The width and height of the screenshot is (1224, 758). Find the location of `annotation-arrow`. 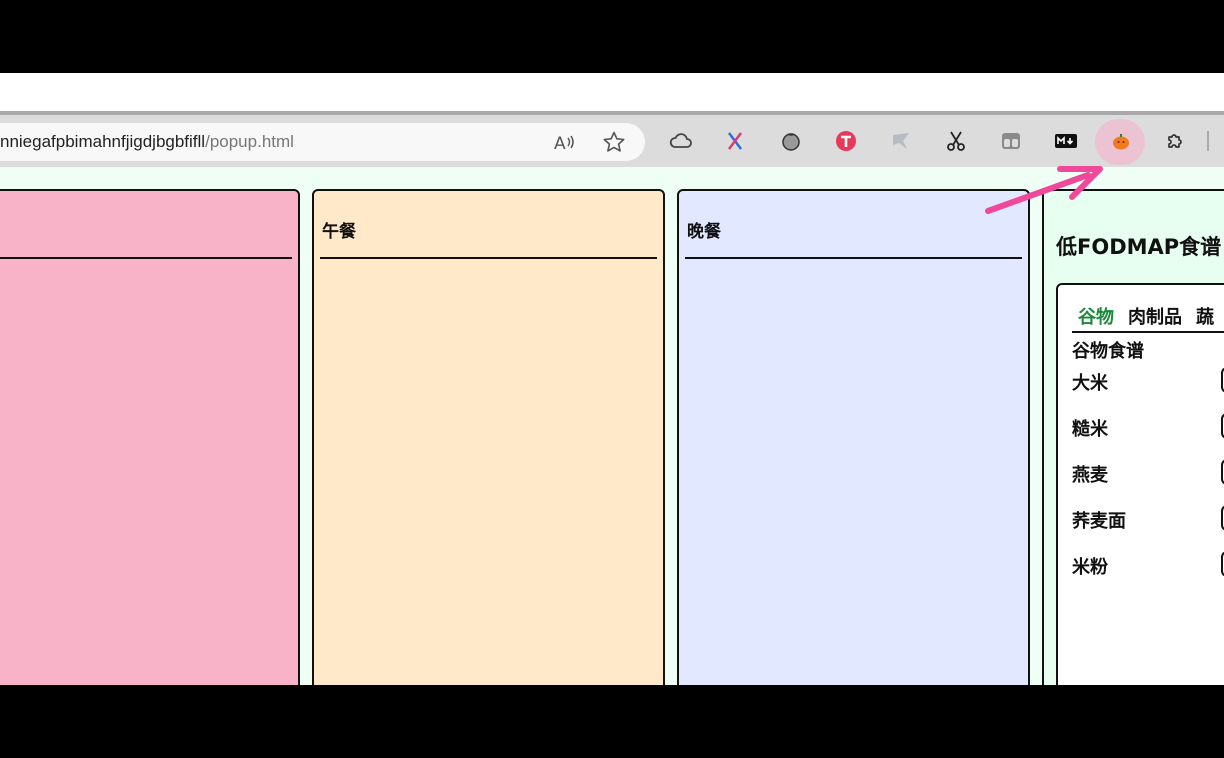

annotation-arrow is located at coordinates (1044, 190).